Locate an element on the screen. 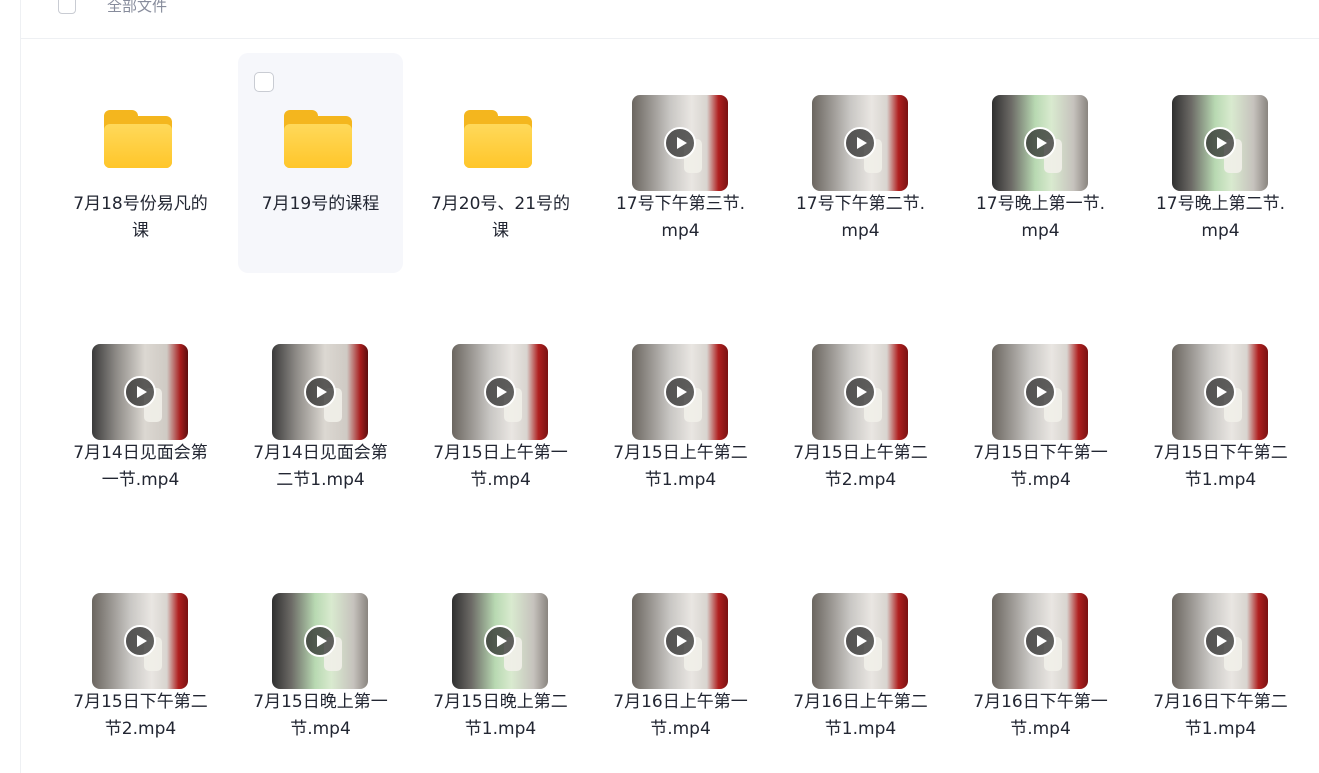 This screenshot has width=1319, height=773. video-file-item: 17号晚上第二节.mp4 is located at coordinates (1220, 163).